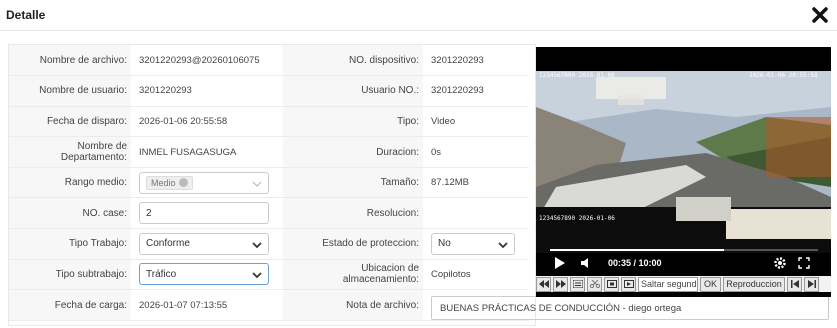  I want to click on frame-back-button, so click(611, 284).